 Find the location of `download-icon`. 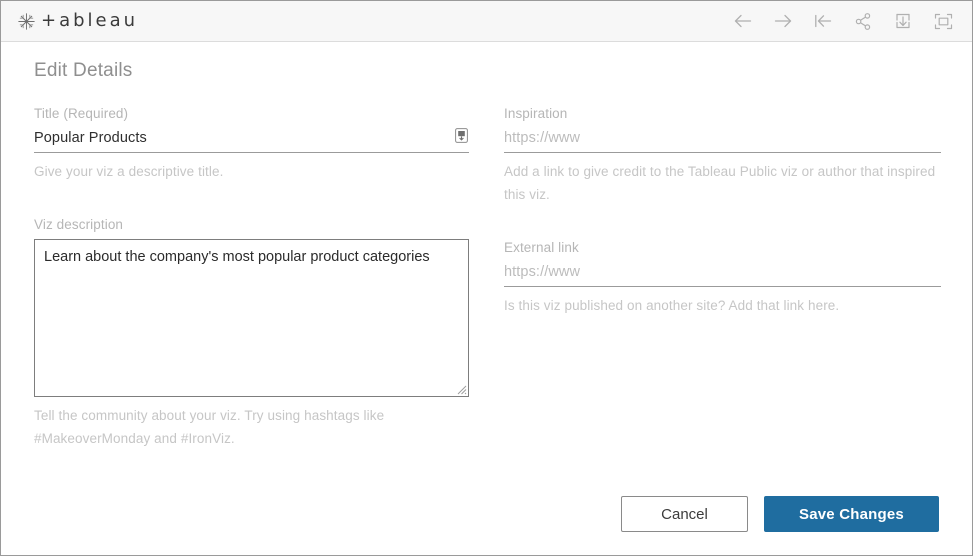

download-icon is located at coordinates (903, 21).